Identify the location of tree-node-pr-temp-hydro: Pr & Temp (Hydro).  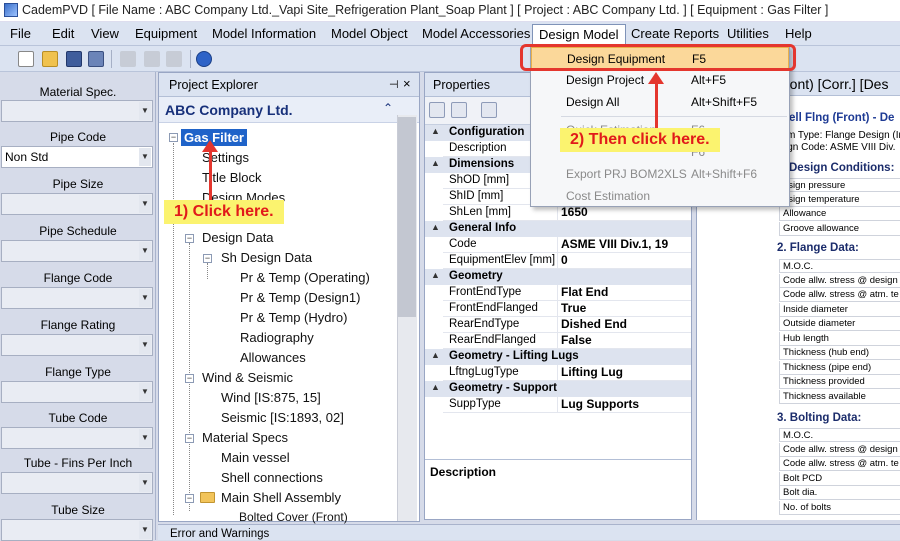
(293, 317).